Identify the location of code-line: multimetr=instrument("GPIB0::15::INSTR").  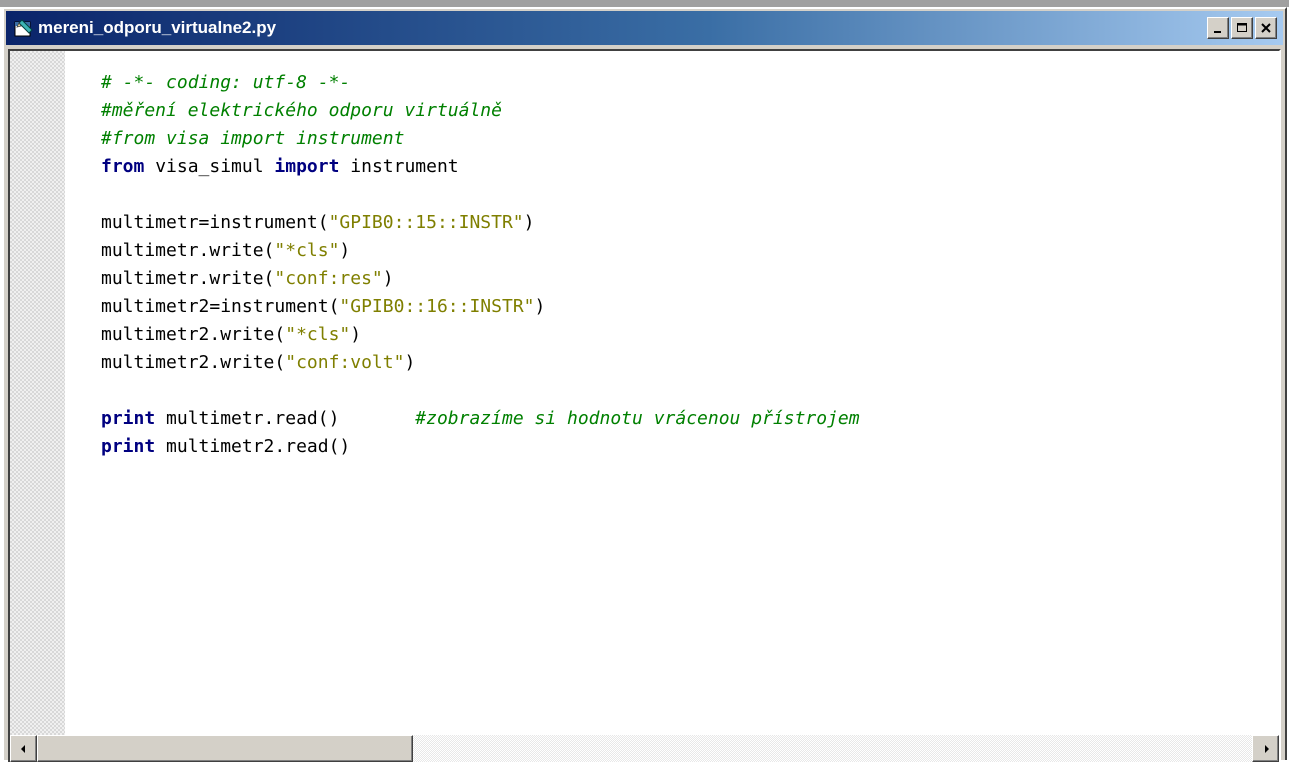
(686, 223).